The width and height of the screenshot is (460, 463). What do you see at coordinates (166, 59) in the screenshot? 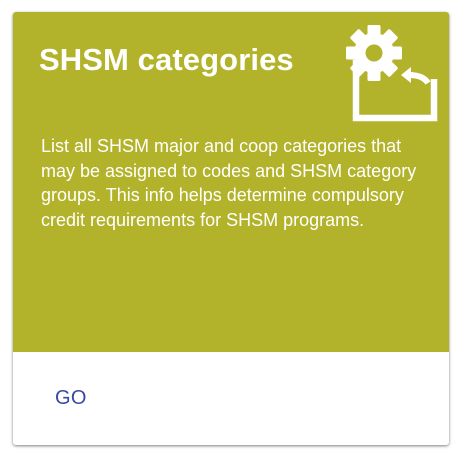
I see `card-title: SHSM categories` at bounding box center [166, 59].